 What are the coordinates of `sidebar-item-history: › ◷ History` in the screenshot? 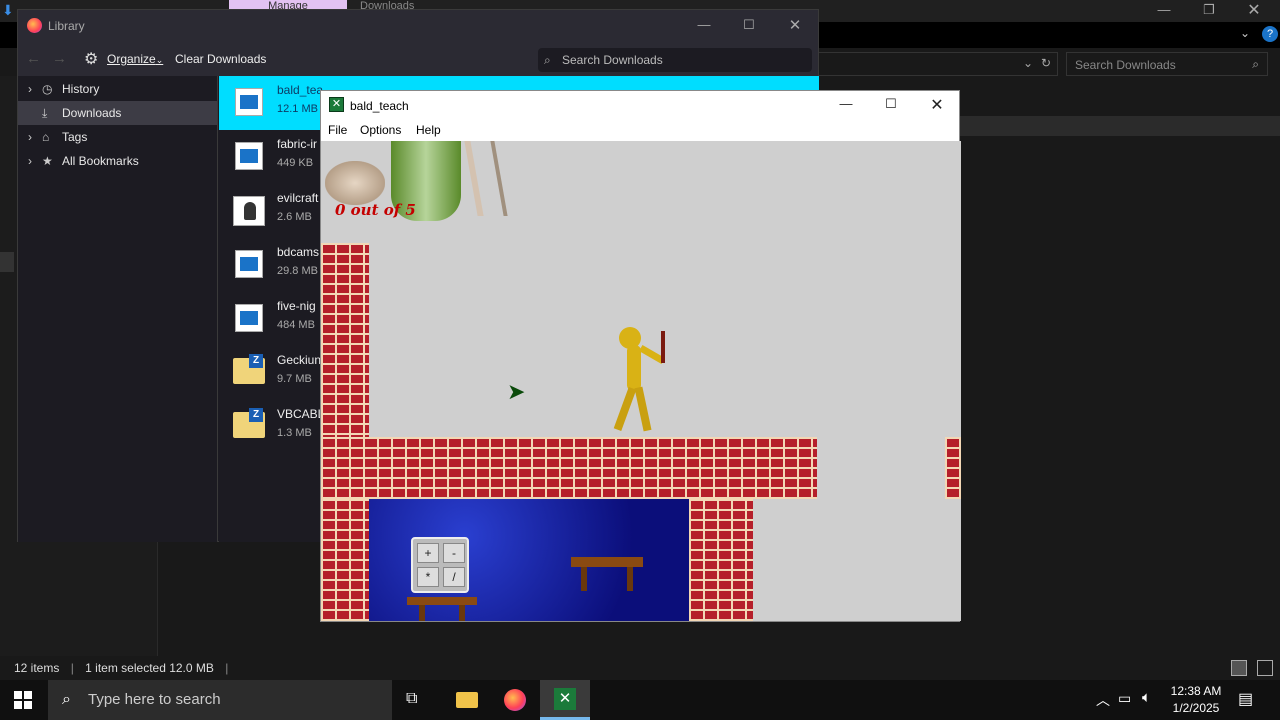 It's located at (117, 89).